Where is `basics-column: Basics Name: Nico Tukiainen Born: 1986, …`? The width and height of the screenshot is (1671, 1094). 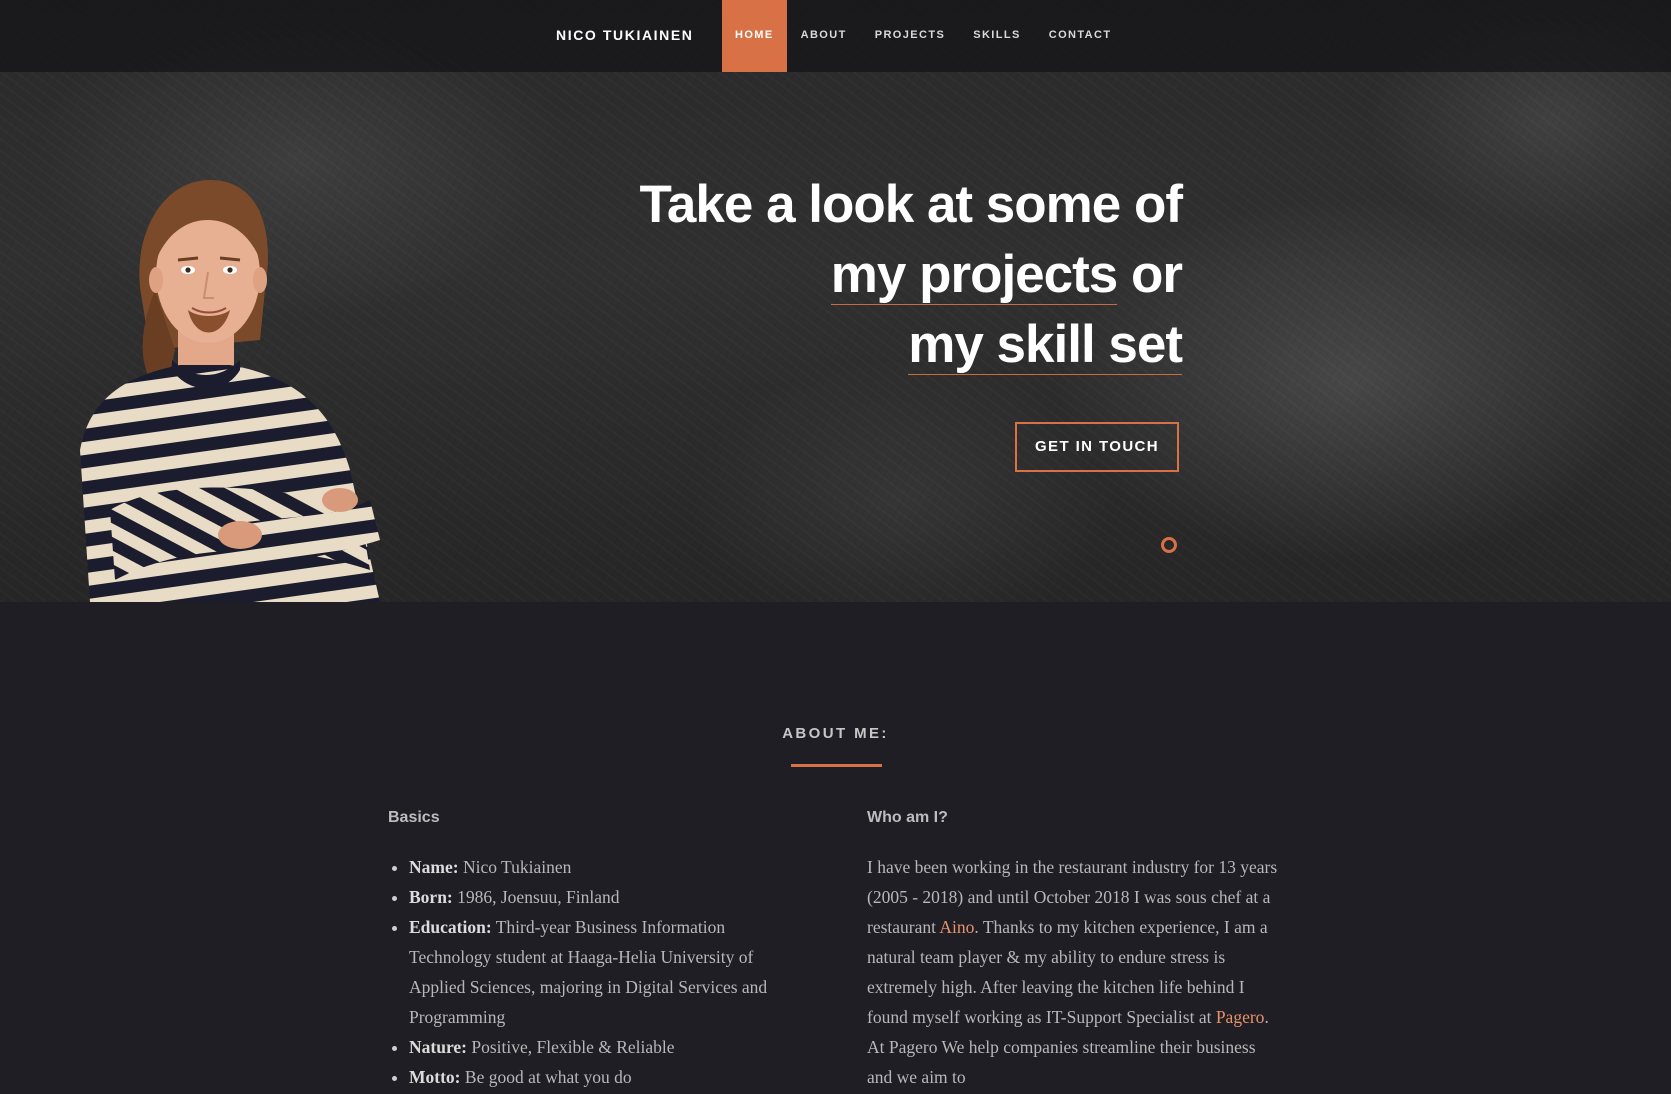
basics-column: Basics Name: Nico Tukiainen Born: 1986, … is located at coordinates (598, 949).